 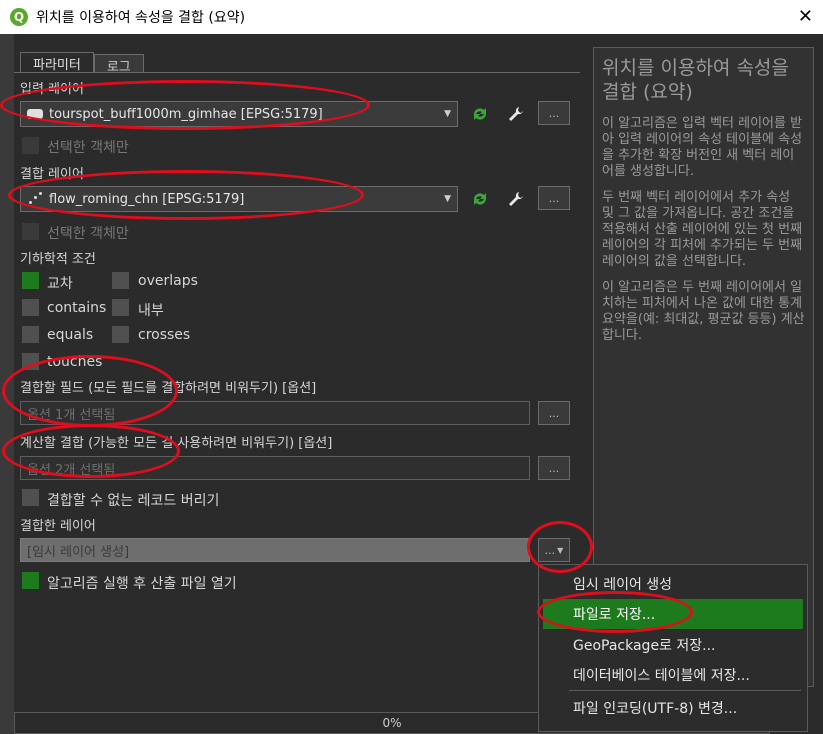 I want to click on joined-layer-button: ... ▼, so click(x=554, y=550).